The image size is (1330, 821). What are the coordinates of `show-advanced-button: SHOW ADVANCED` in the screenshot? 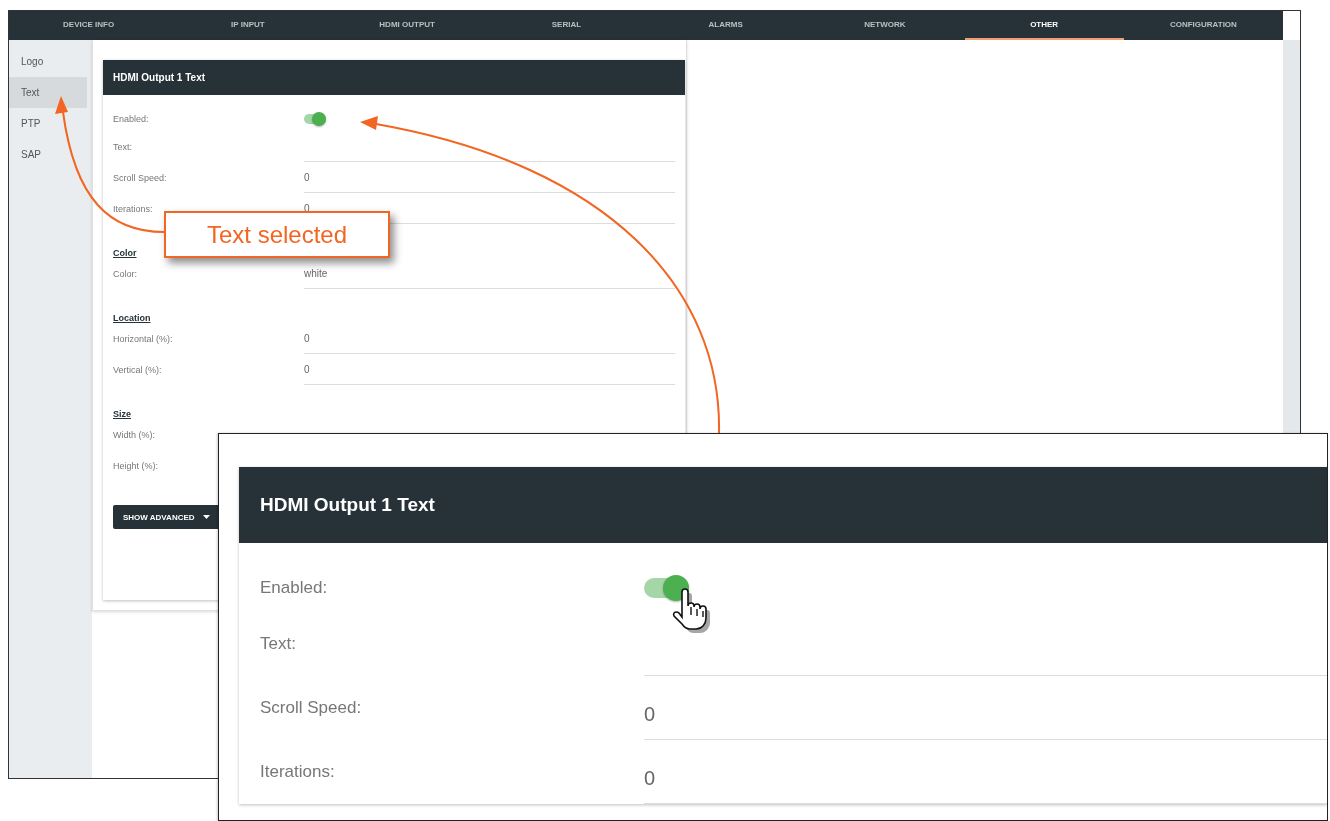 It's located at (166, 517).